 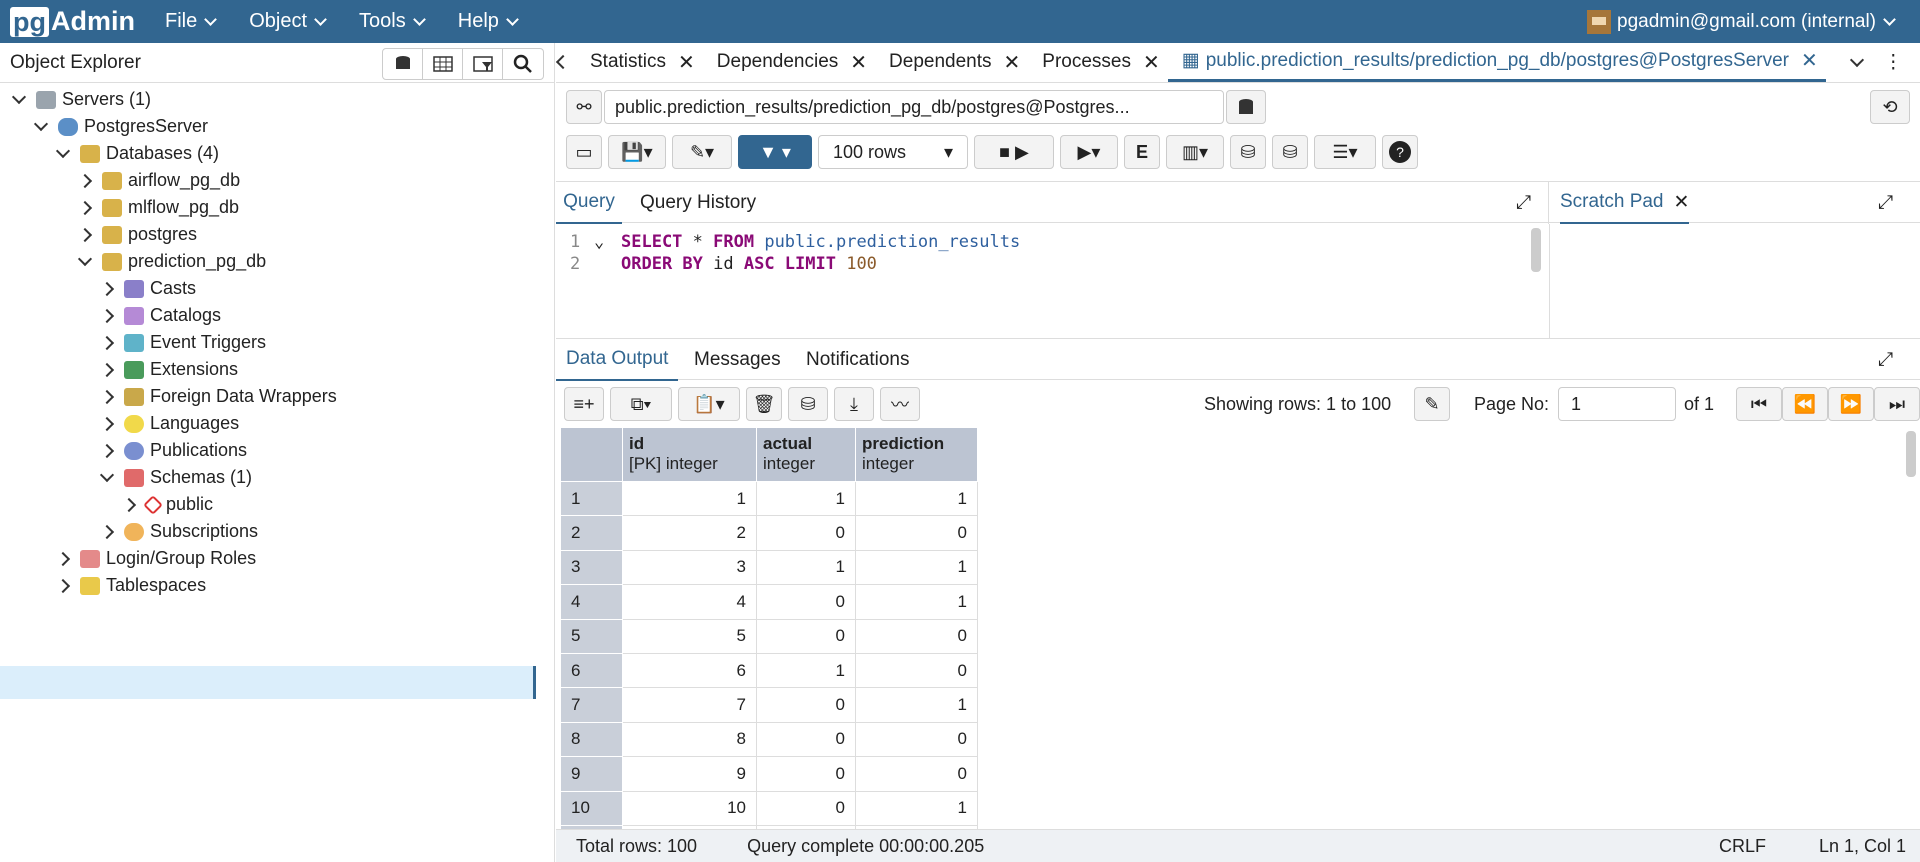 I want to click on chevron-left-icon, so click(x=563, y=62).